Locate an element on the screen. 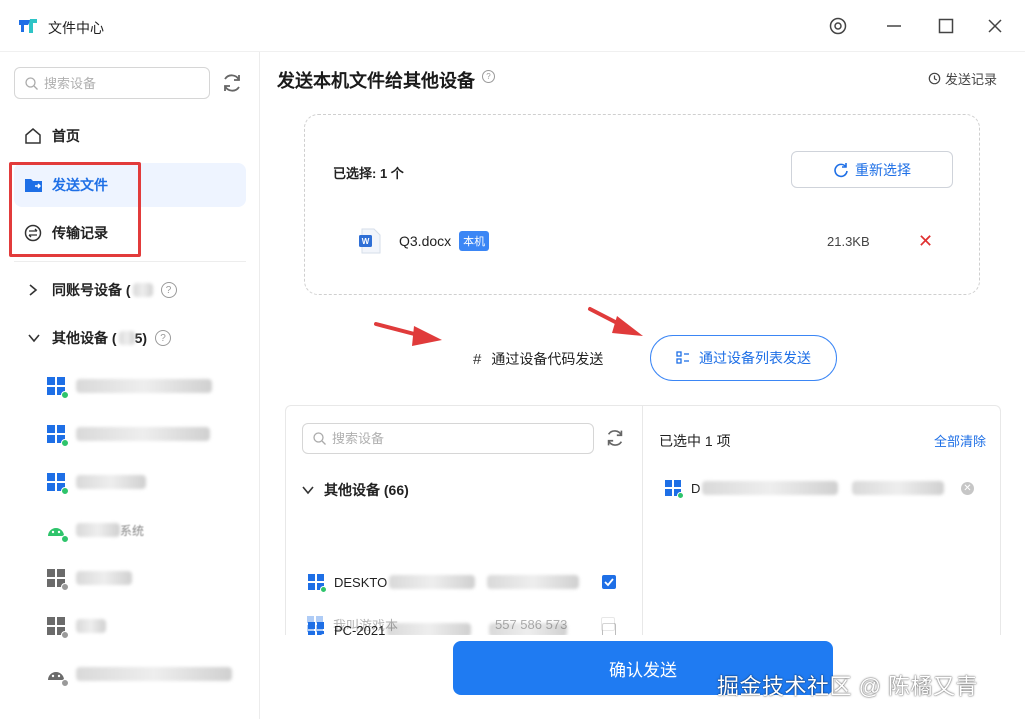 The height and width of the screenshot is (719, 1025). selected-device-name: D is located at coordinates (696, 488).